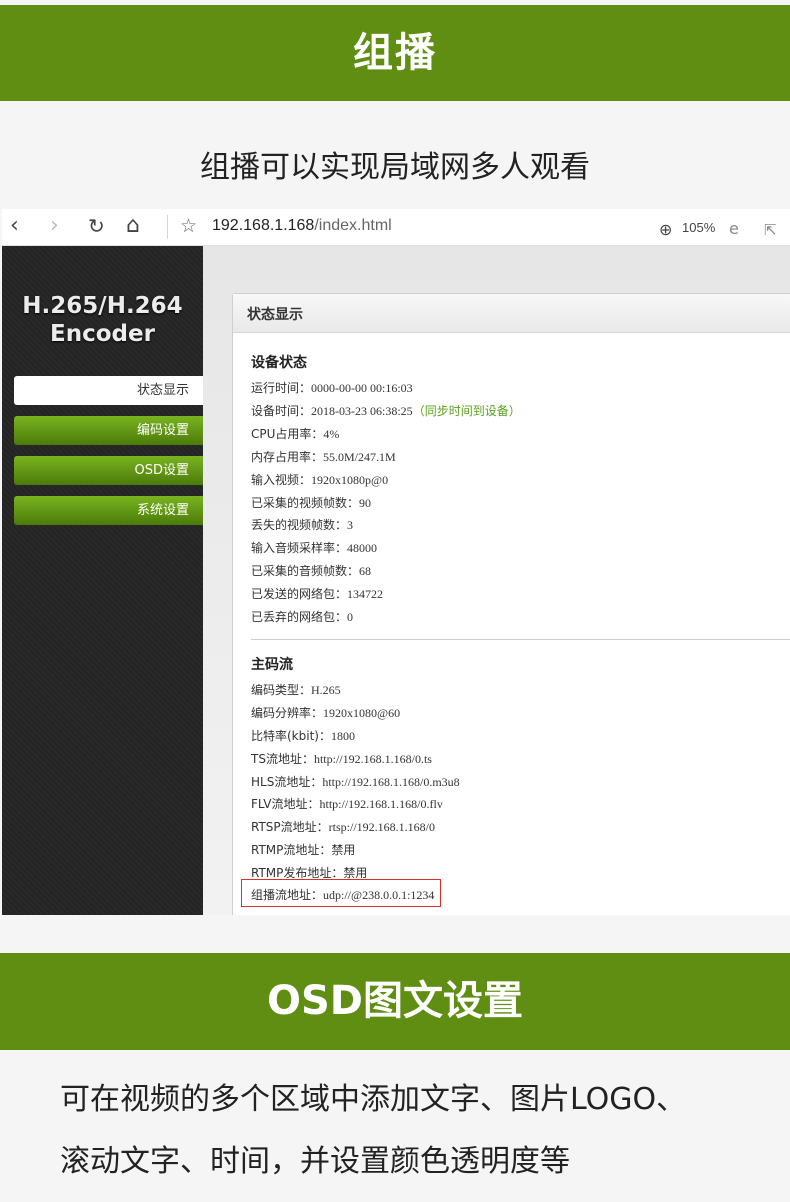 The width and height of the screenshot is (790, 1202). I want to click on osd-description-line2: 滚动文字、时间，并设置颜色透明度等, so click(315, 1161).